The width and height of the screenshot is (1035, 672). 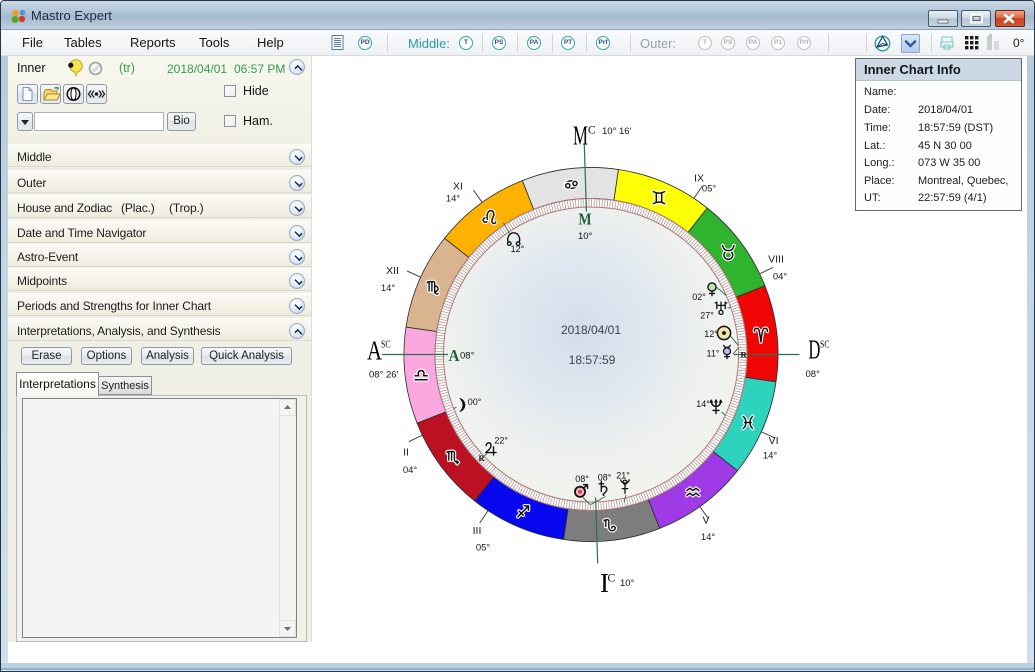 I want to click on svg-text: D, so click(x=814, y=350).